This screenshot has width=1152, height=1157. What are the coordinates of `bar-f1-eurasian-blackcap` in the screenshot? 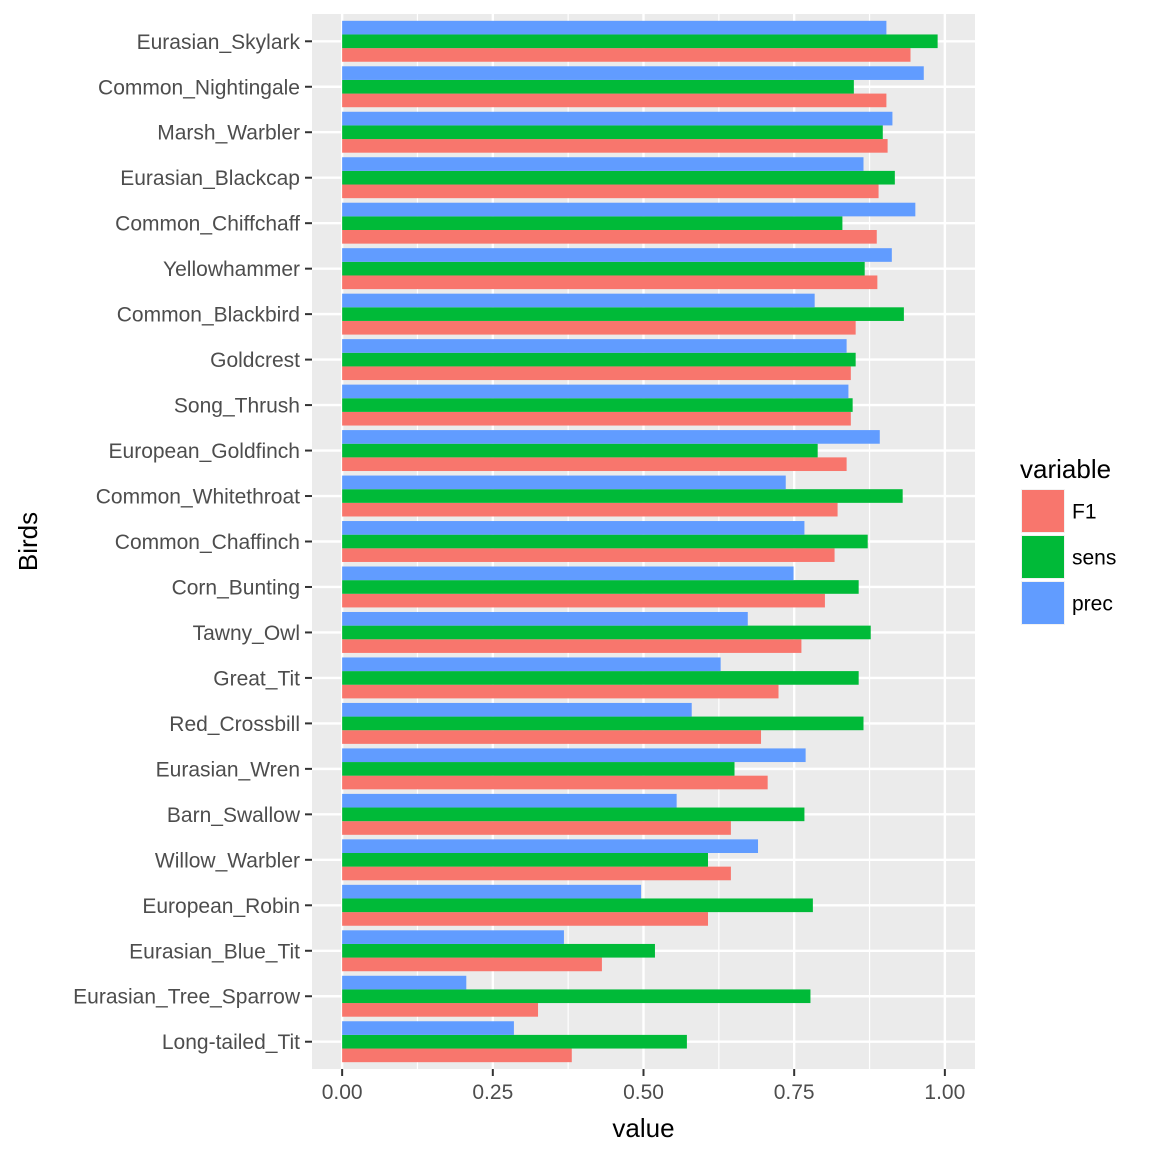 It's located at (610, 191).